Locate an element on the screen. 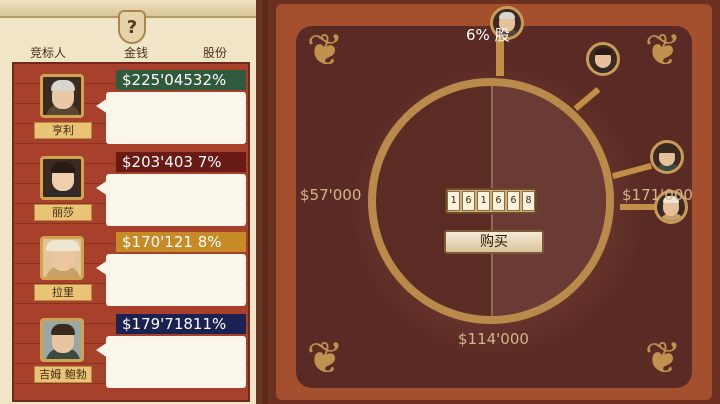  bidder-row-henry: 亨利 $225'04532% is located at coordinates (131, 106).